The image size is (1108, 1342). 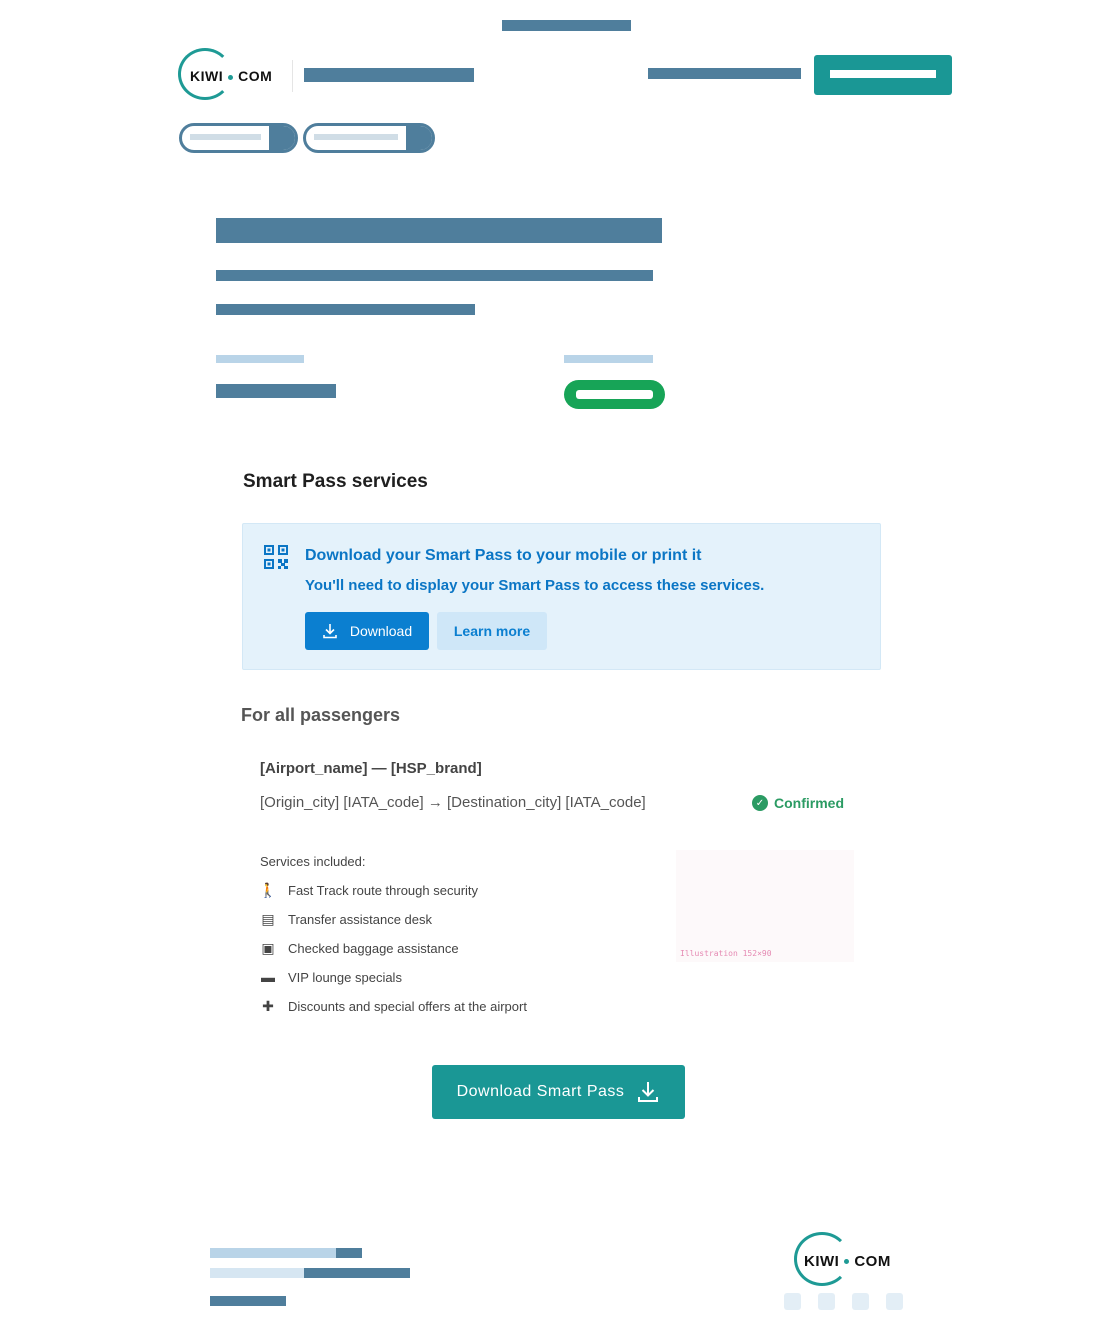 I want to click on redacted-header-text, so click(x=389, y=75).